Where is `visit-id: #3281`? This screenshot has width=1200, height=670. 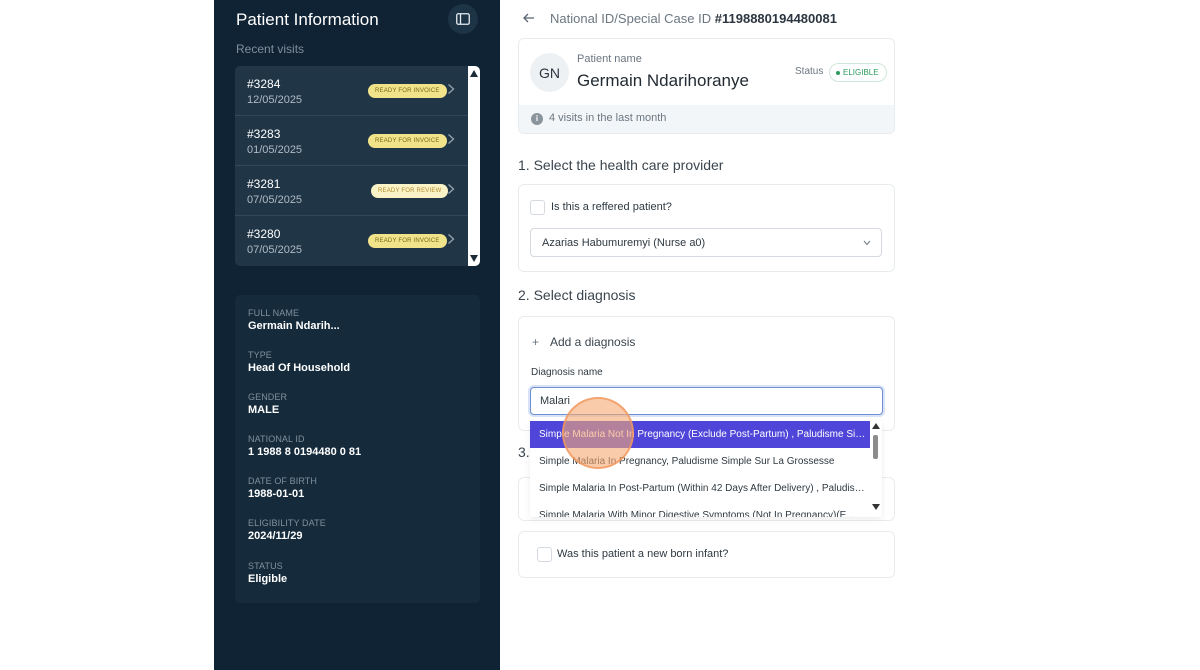
visit-id: #3281 is located at coordinates (264, 184).